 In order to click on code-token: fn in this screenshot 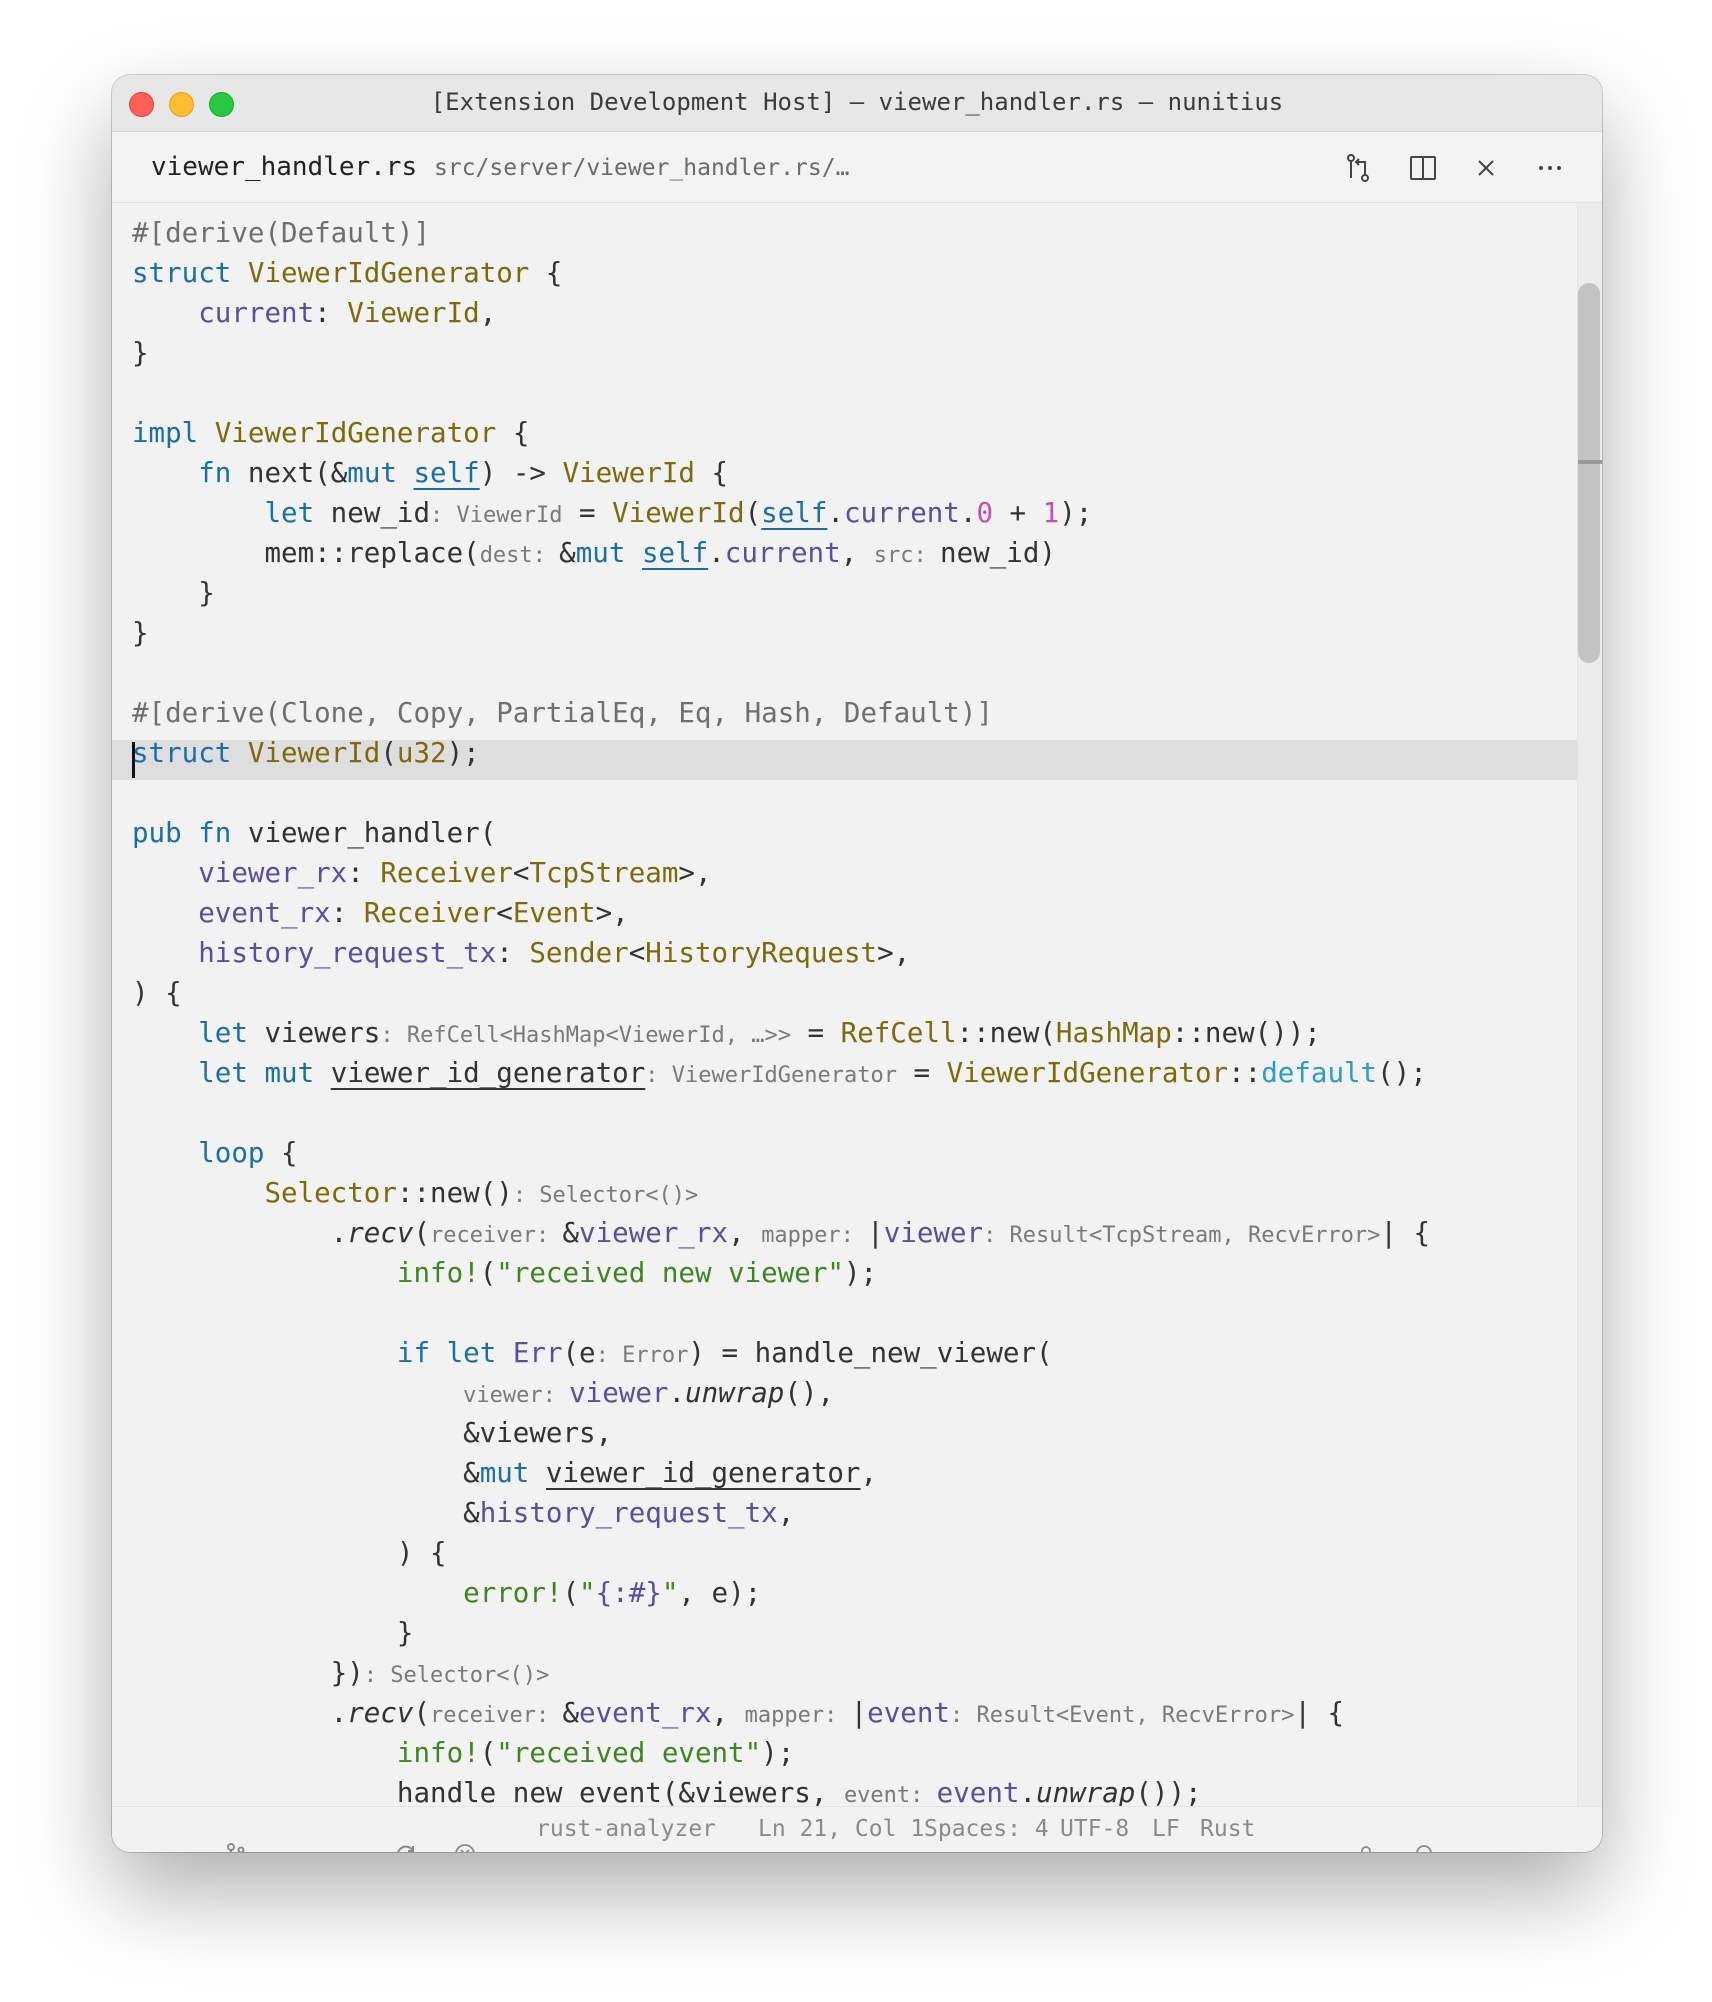, I will do `click(215, 833)`.